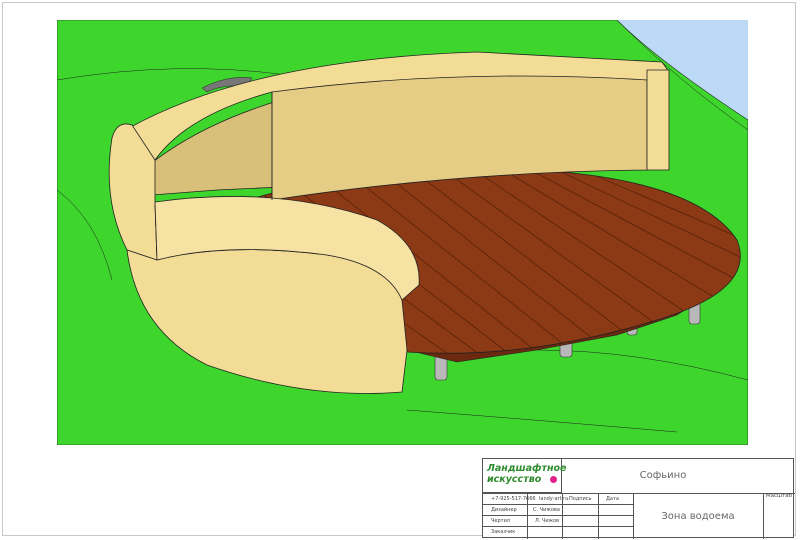  What do you see at coordinates (580, 499) in the screenshot?
I see `column-signature: Подпись` at bounding box center [580, 499].